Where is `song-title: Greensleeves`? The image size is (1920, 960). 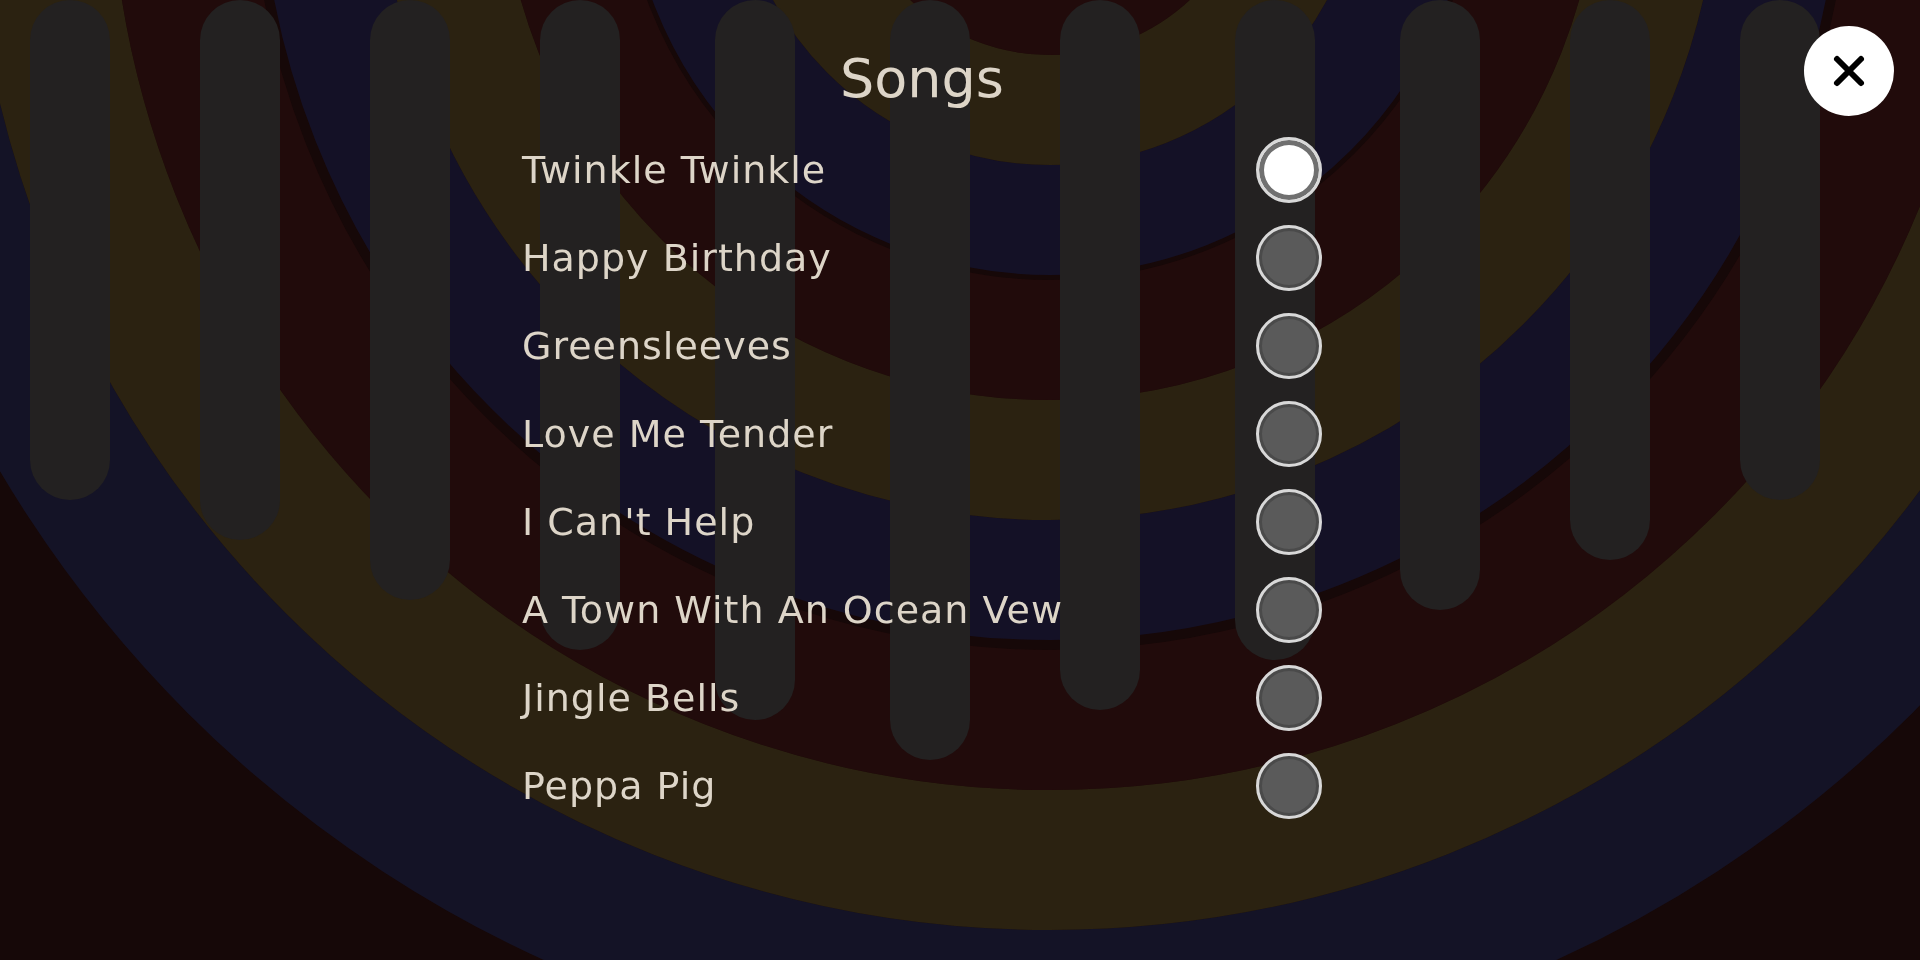
song-title: Greensleeves is located at coordinates (657, 346).